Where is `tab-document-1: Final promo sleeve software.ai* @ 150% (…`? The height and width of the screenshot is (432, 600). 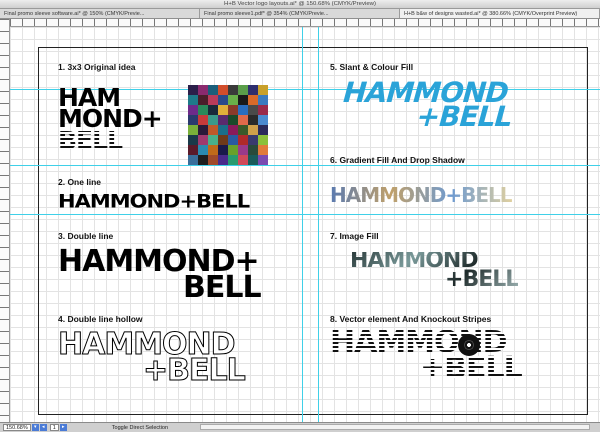
tab-document-1: Final promo sleeve software.ai* @ 150% (… is located at coordinates (100, 13).